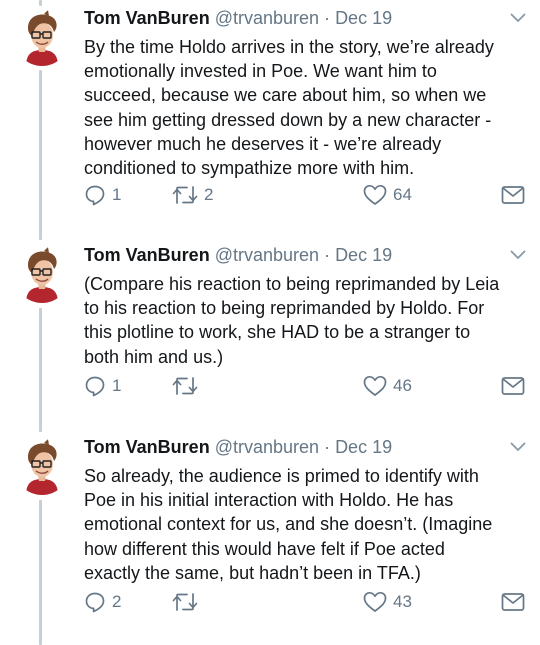 This screenshot has width=540, height=645. What do you see at coordinates (402, 194) in the screenshot?
I see `like-count: 64` at bounding box center [402, 194].